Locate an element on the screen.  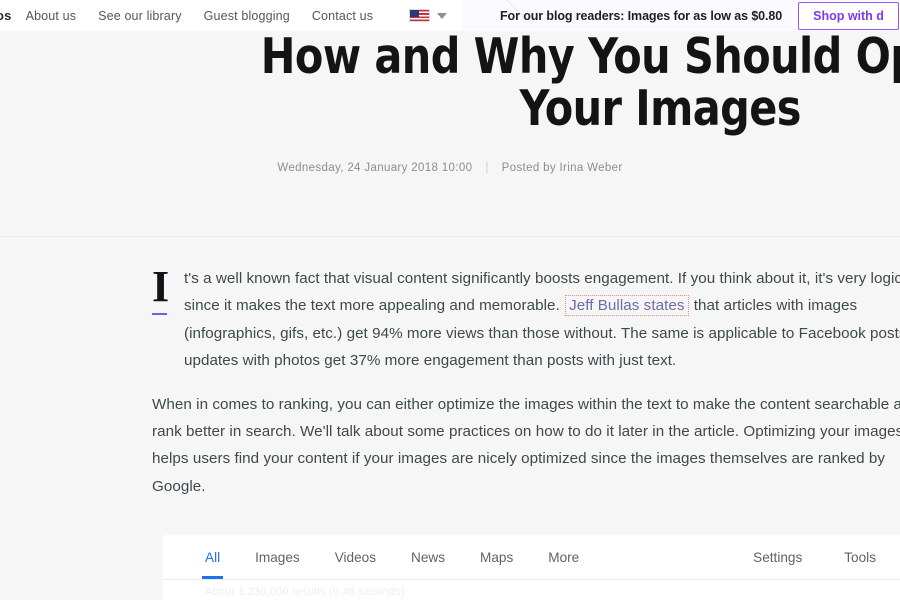
us-flag-icon is located at coordinates (420, 15).